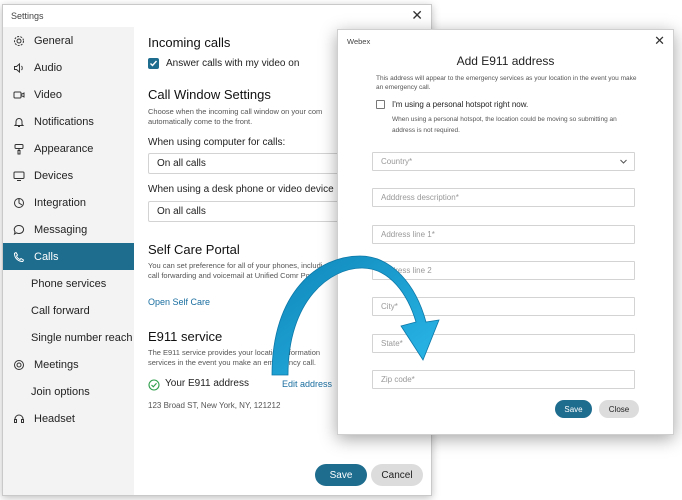  Describe the element at coordinates (60, 391) in the screenshot. I see `sidebar-item-label: Join options` at that location.